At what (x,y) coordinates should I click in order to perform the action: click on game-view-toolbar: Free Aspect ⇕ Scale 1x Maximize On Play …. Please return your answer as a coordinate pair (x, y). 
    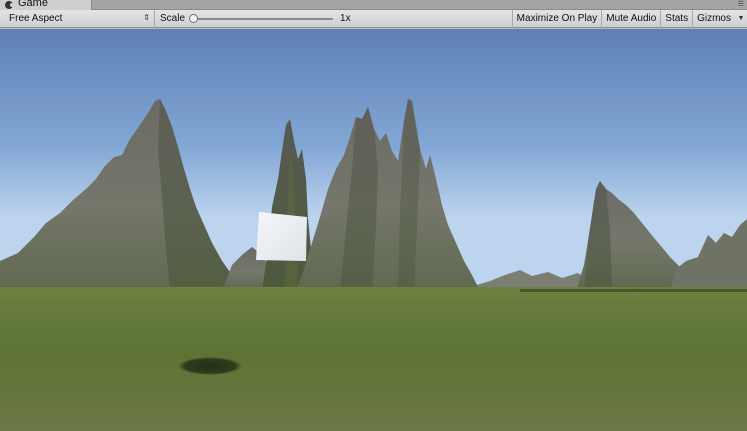
    Looking at the image, I should click on (373, 18).